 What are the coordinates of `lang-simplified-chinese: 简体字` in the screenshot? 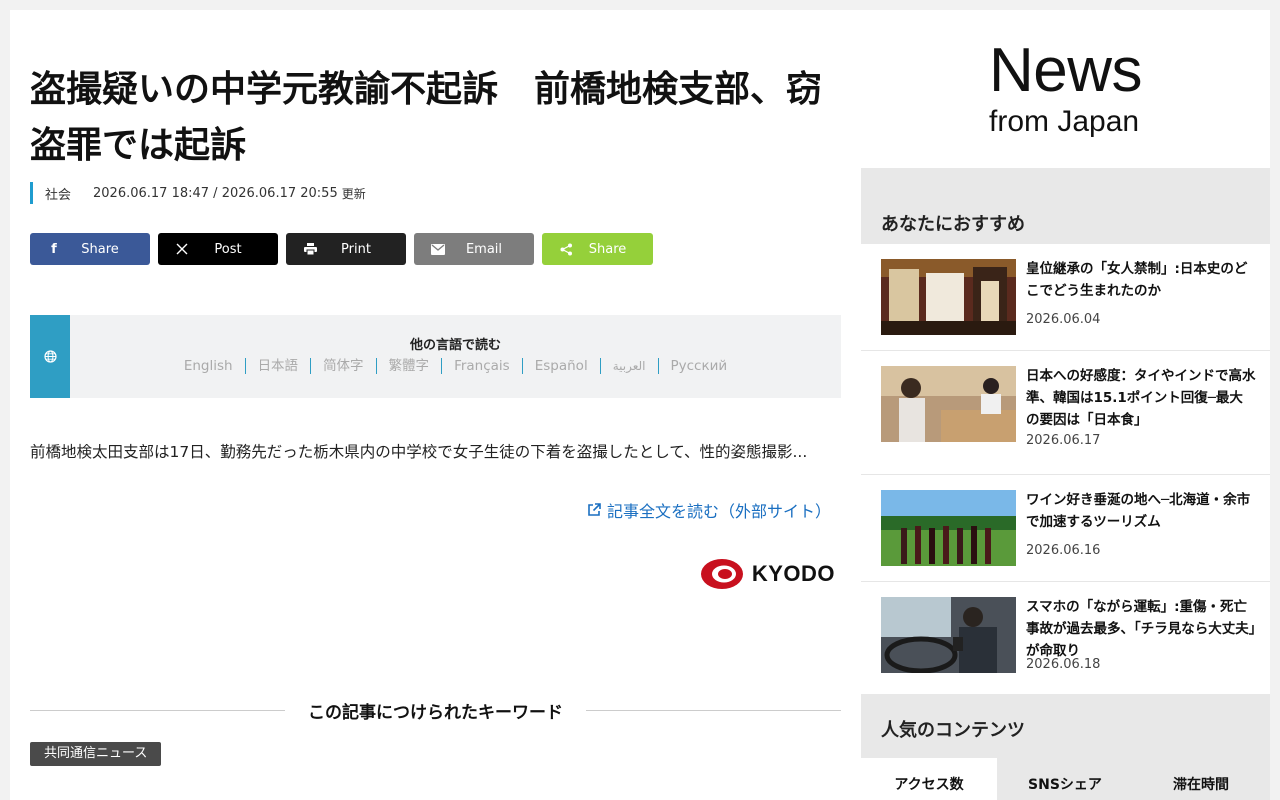 It's located at (343, 366).